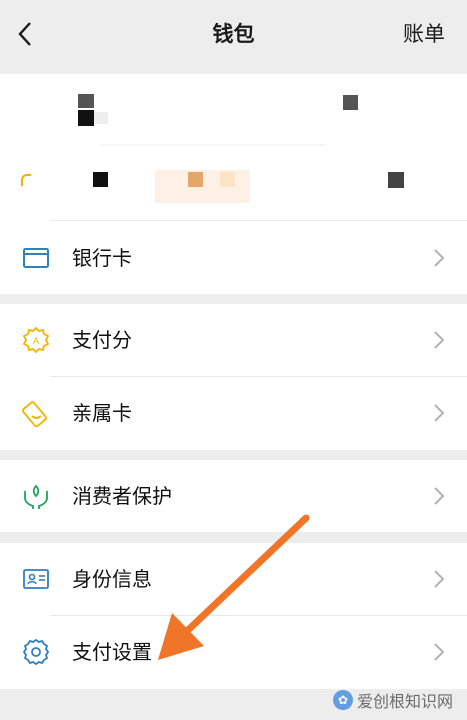 This screenshot has height=720, width=467. What do you see at coordinates (424, 34) in the screenshot?
I see `bill-button: 账单` at bounding box center [424, 34].